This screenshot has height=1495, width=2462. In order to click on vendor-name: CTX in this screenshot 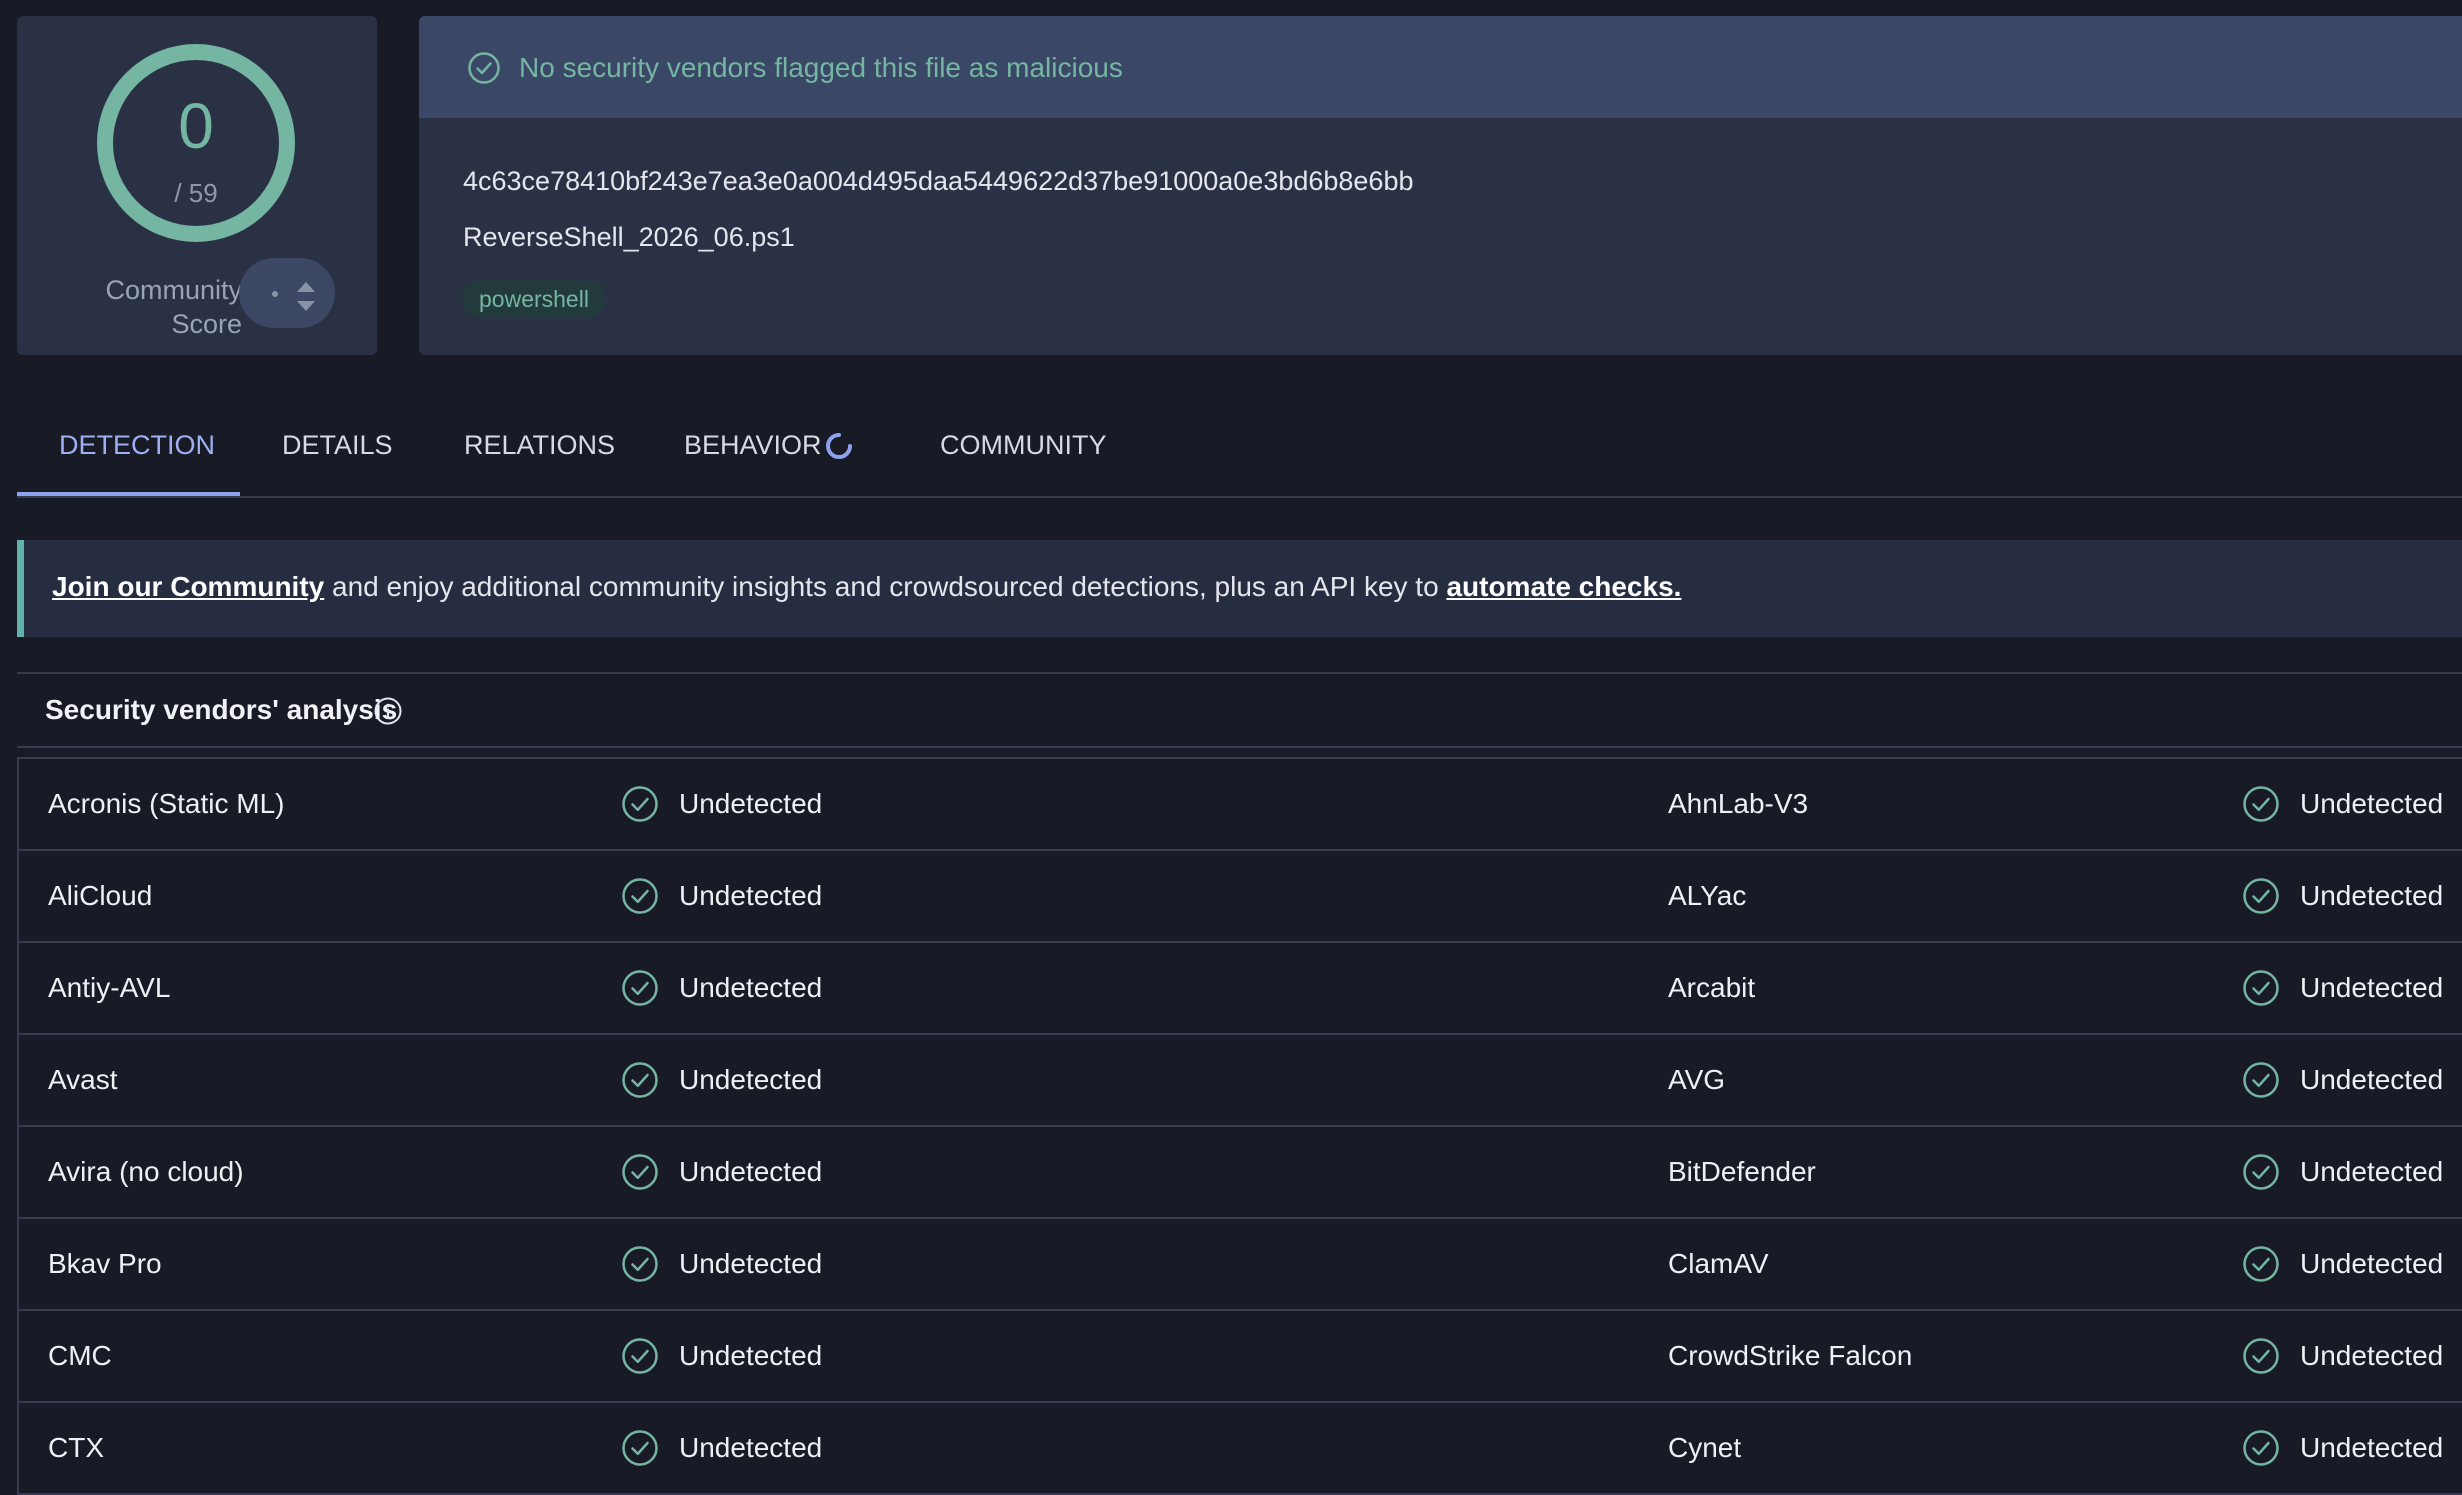, I will do `click(76, 1447)`.